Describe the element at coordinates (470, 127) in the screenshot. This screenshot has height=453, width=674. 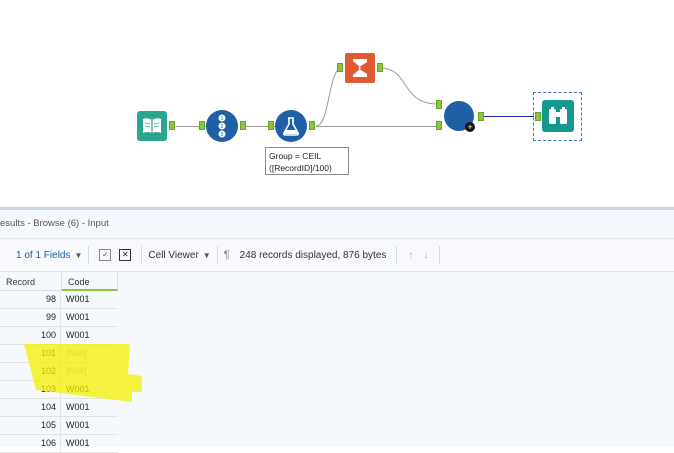
I see `plus-icon: +` at that location.